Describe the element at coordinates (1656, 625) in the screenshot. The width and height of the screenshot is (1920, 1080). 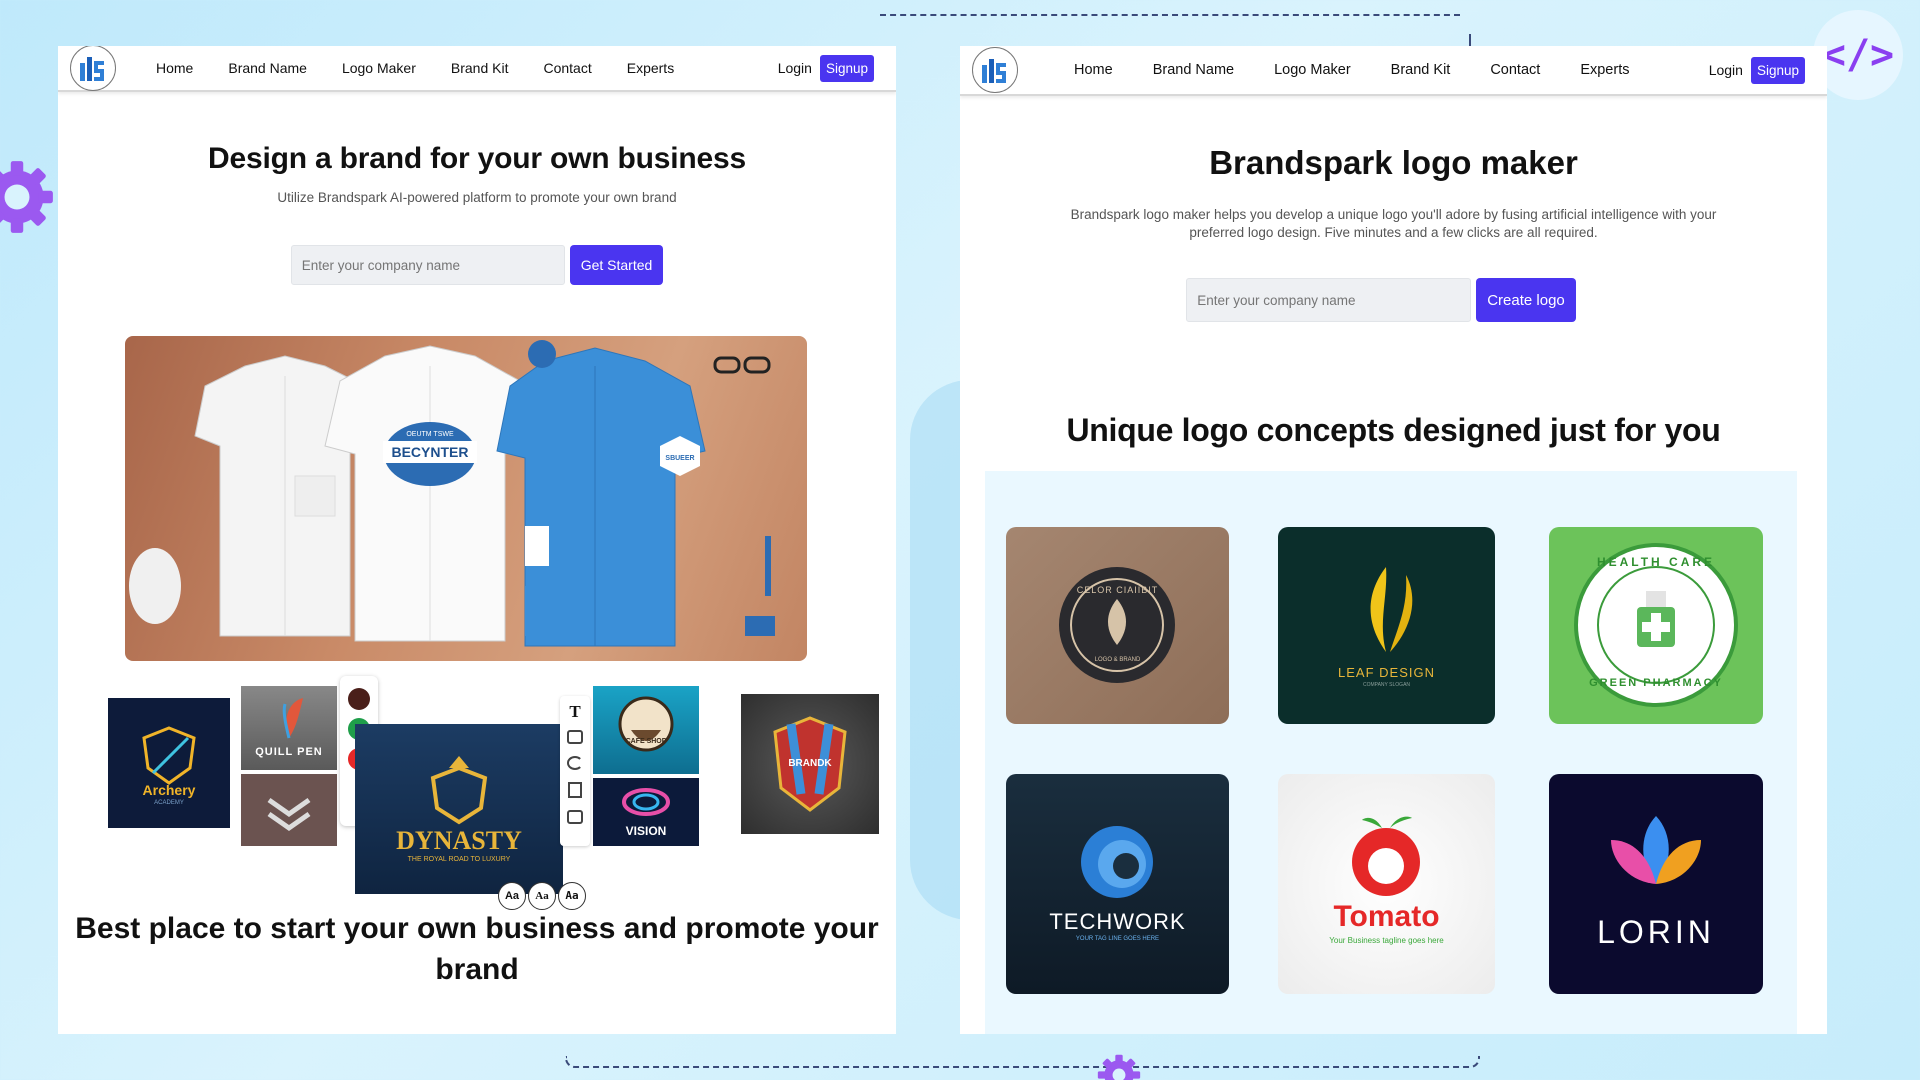
I see `logo-concept-card: HEALTH CARE GREEN PHARMACY` at that location.